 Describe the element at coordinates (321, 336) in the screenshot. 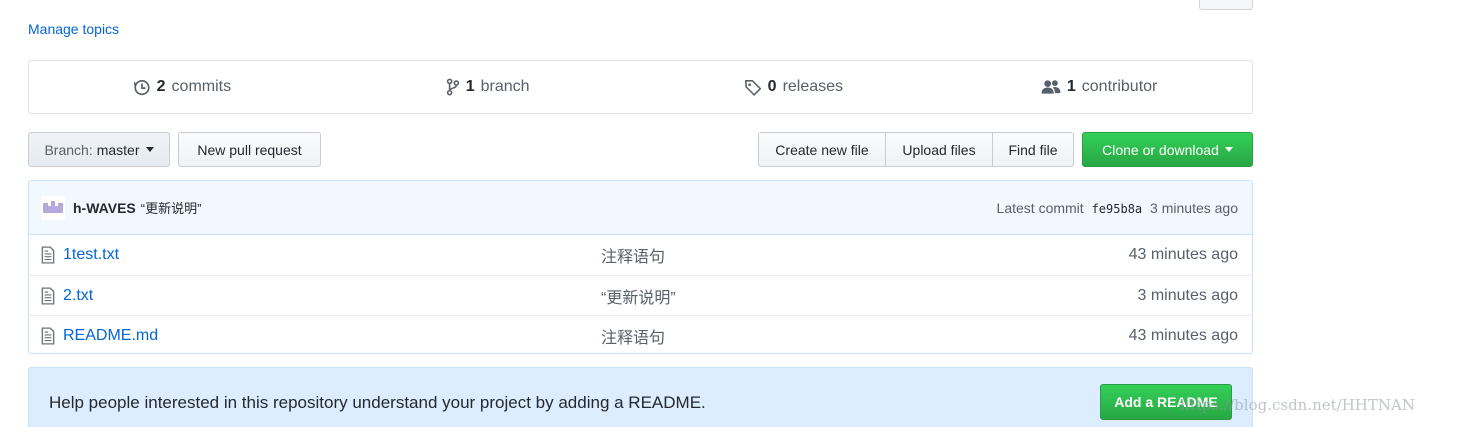

I see `file-link: README.md` at that location.